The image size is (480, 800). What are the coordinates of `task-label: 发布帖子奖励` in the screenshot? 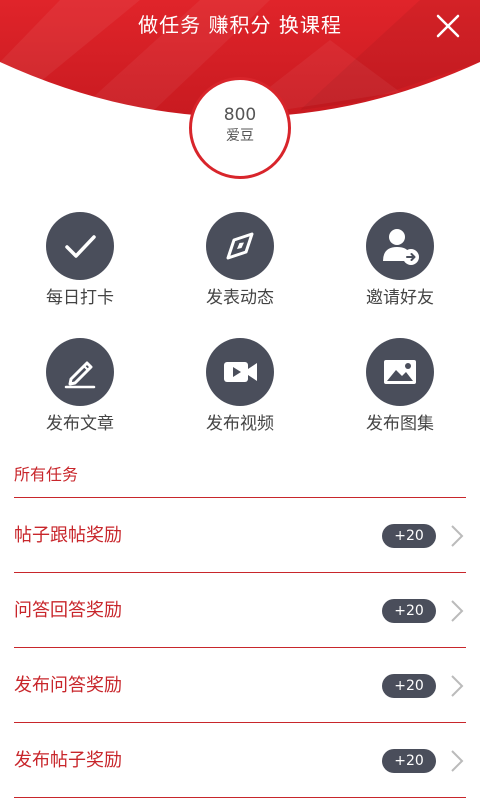 It's located at (68, 760).